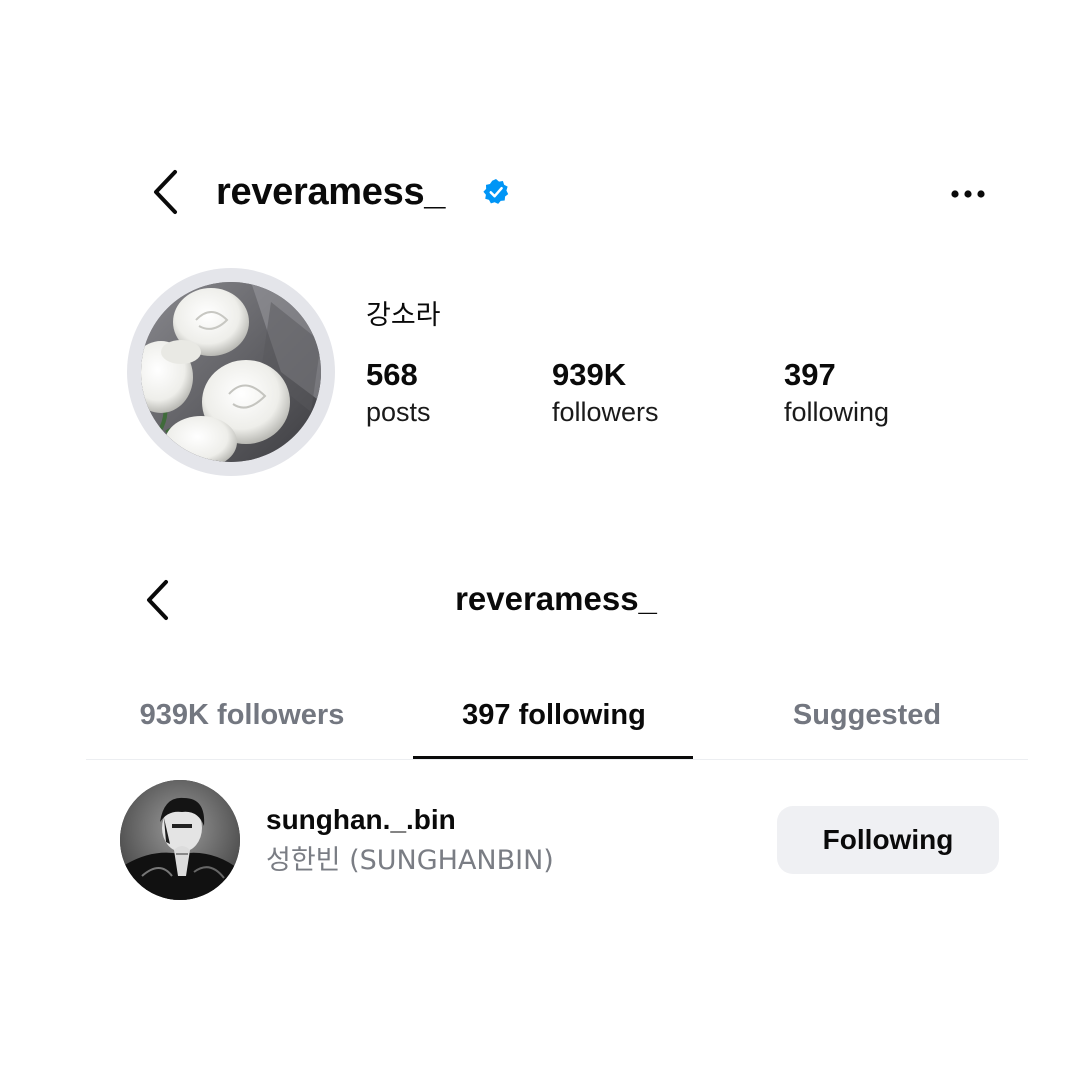 The width and height of the screenshot is (1080, 1080). I want to click on back-button, so click(166, 192).